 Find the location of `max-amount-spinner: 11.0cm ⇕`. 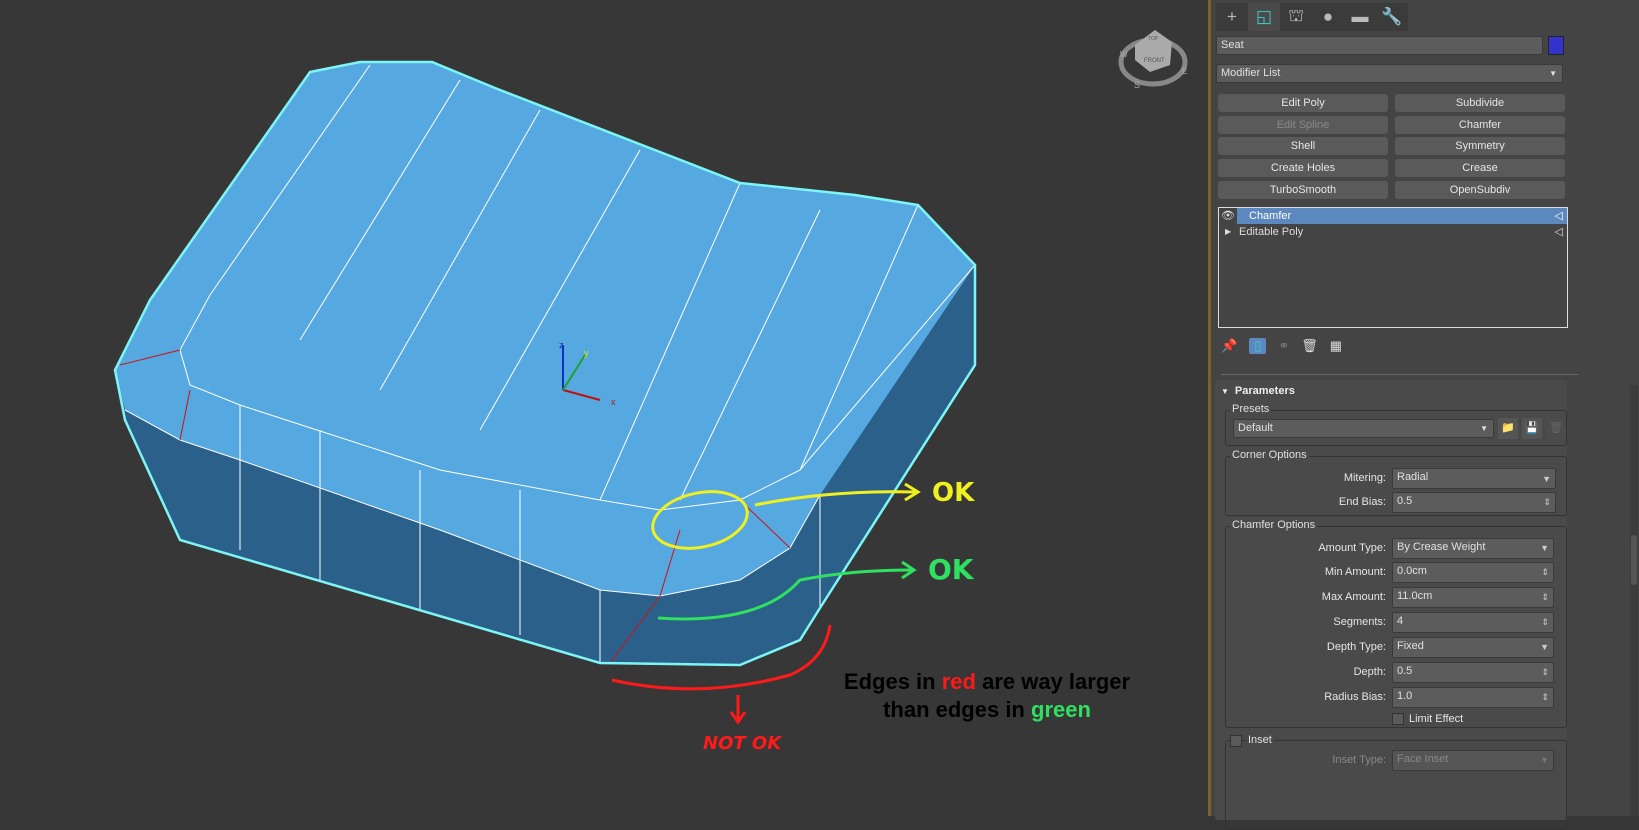

max-amount-spinner: 11.0cm ⇕ is located at coordinates (1473, 597).